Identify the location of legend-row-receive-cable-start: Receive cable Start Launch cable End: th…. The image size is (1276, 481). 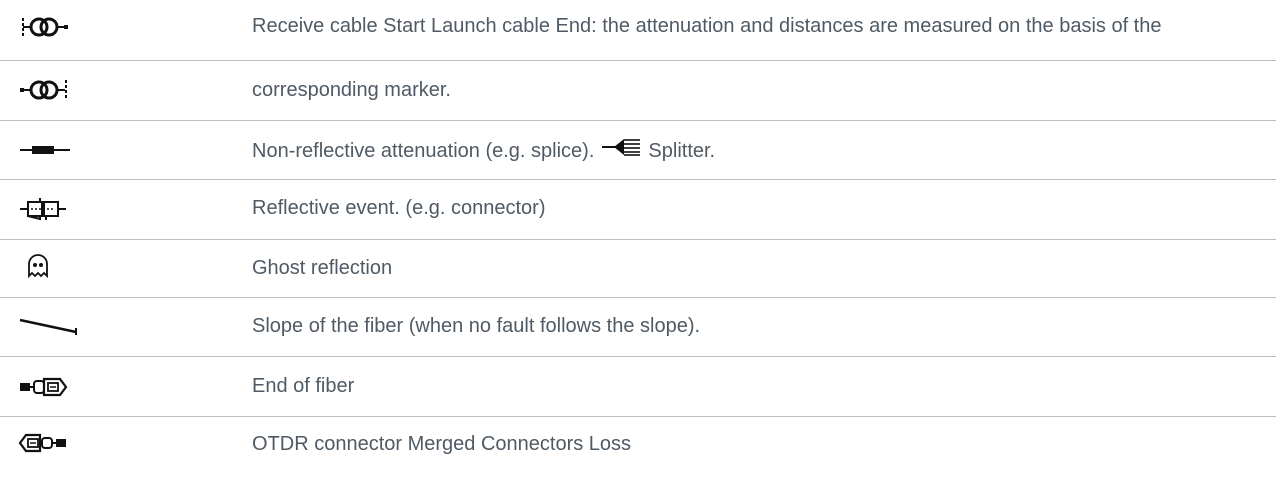
(638, 30).